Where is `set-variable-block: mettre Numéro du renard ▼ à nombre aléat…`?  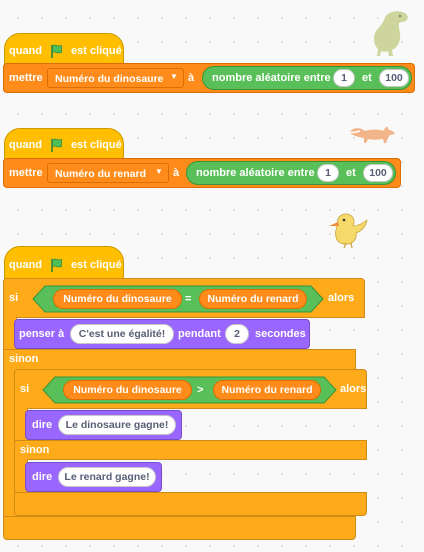 set-variable-block: mettre Numéro du renard ▼ à nombre aléat… is located at coordinates (202, 173).